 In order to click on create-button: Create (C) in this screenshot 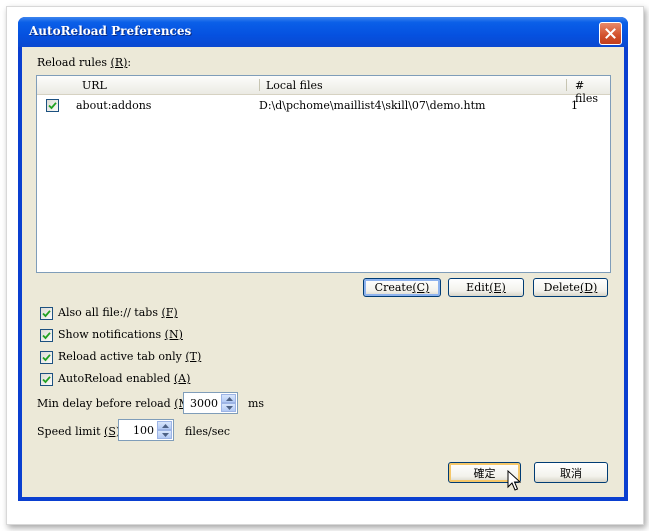, I will do `click(402, 287)`.